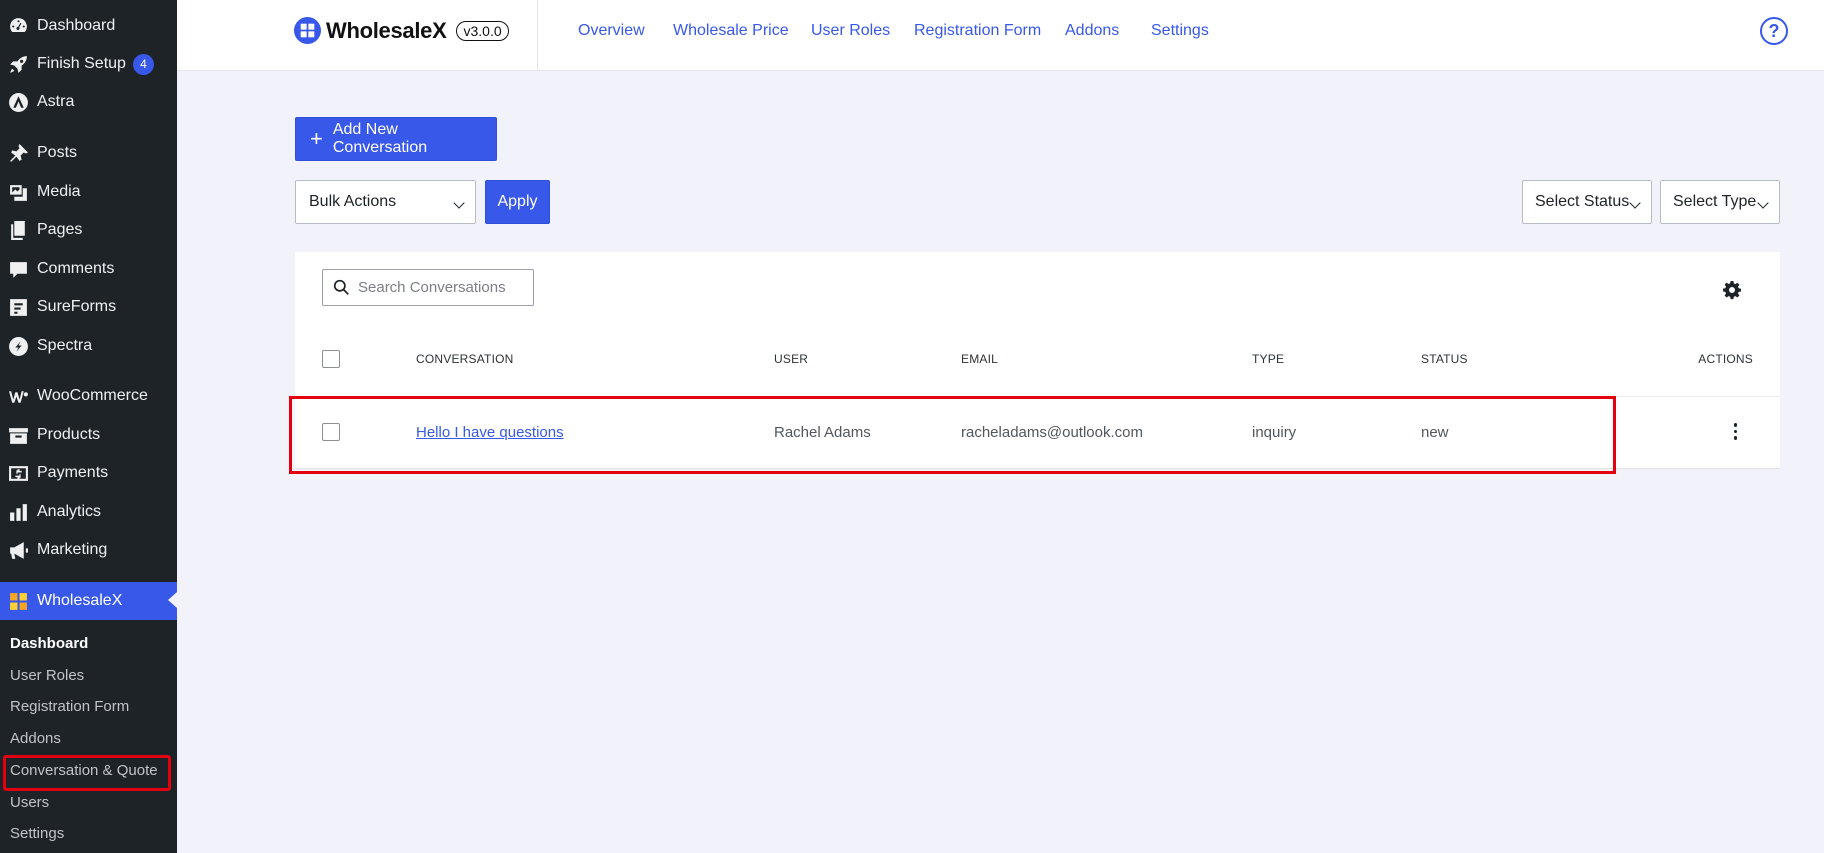 The height and width of the screenshot is (853, 1824). What do you see at coordinates (59, 191) in the screenshot?
I see `sidebar-item-label: Media` at bounding box center [59, 191].